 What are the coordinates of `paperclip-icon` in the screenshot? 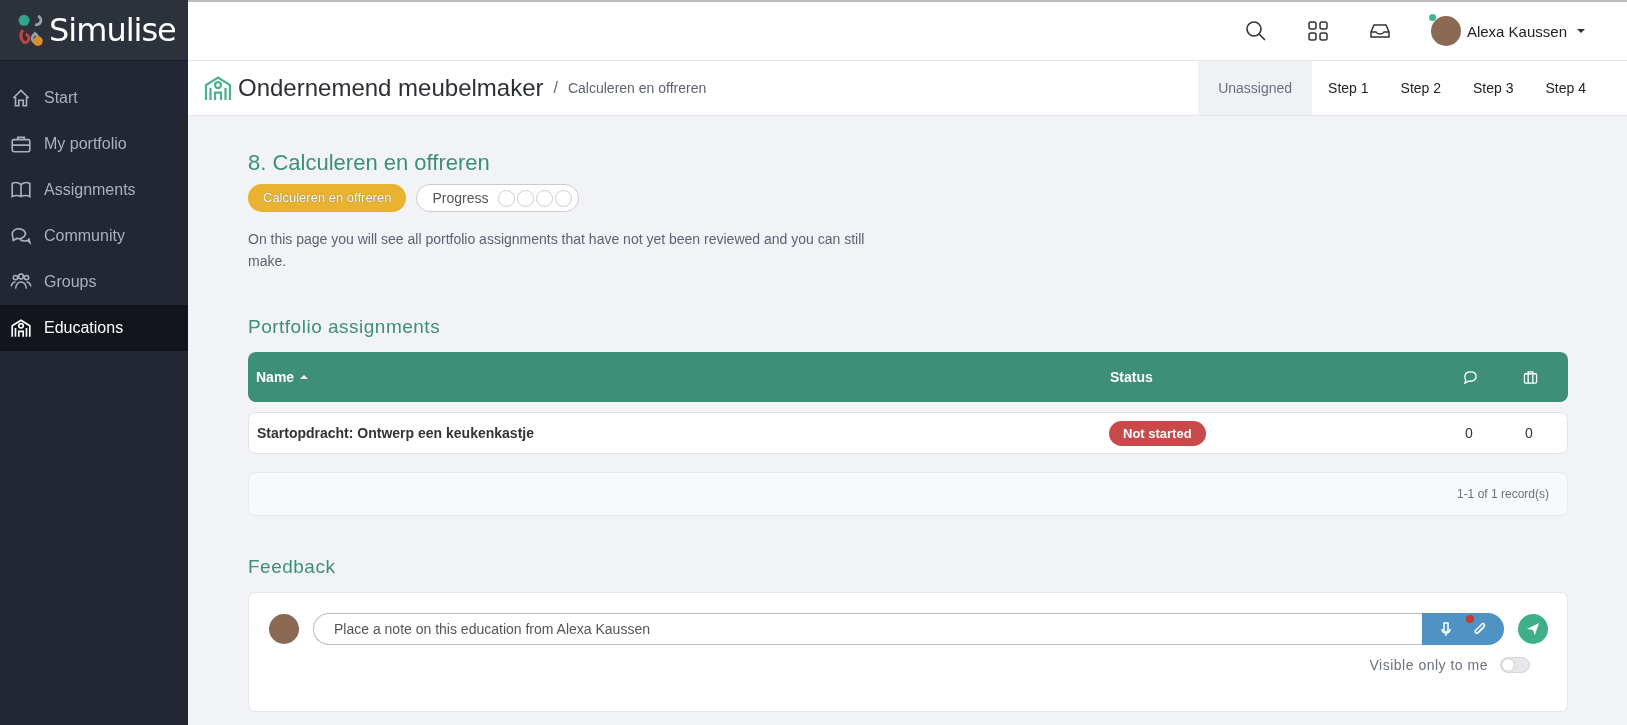 It's located at (1480, 629).